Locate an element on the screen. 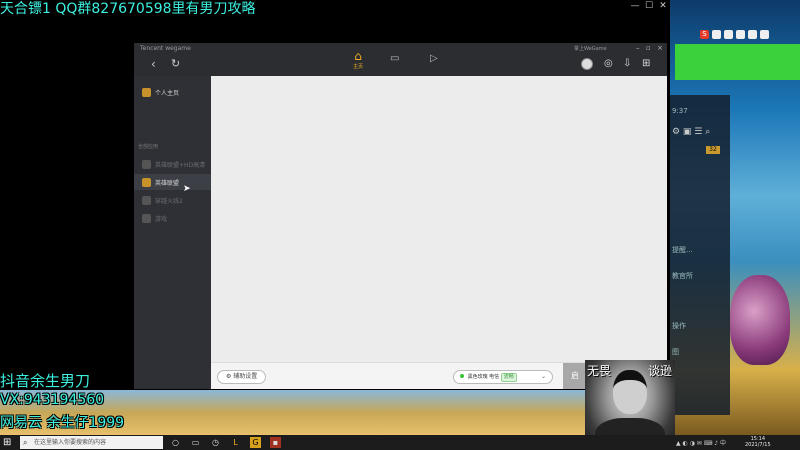 This screenshot has width=800, height=450. webcam-caption-left: 无畏 is located at coordinates (599, 371).